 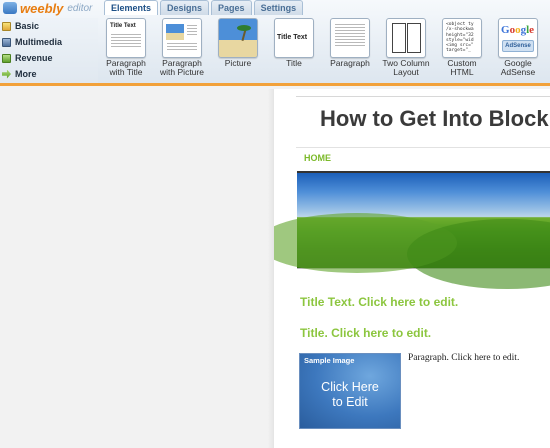 What do you see at coordinates (10, 8) in the screenshot?
I see `weebly-logo-icon` at bounding box center [10, 8].